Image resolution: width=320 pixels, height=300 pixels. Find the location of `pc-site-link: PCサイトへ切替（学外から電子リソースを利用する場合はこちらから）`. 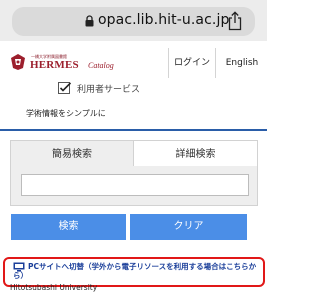

pc-site-link: PCサイトへ切替（学外から電子リソースを利用する場合はこちらから） is located at coordinates (137, 271).